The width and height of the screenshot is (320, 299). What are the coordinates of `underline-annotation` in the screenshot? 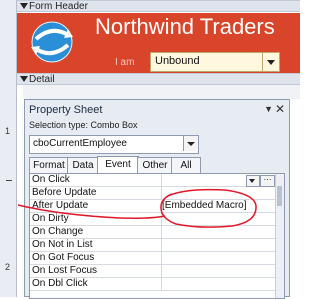 It's located at (91, 211).